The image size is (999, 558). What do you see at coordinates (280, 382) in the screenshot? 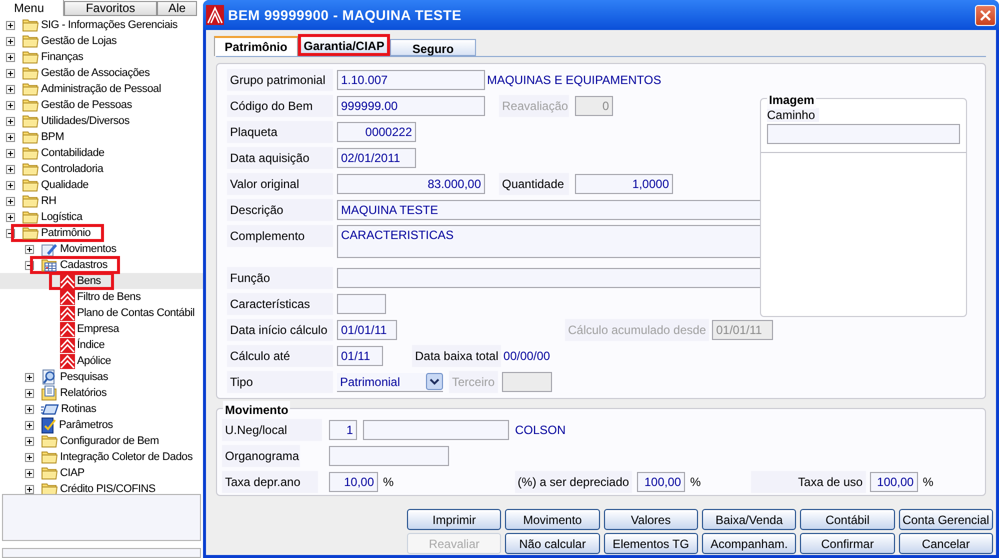
I see `field-label: Tipo` at bounding box center [280, 382].